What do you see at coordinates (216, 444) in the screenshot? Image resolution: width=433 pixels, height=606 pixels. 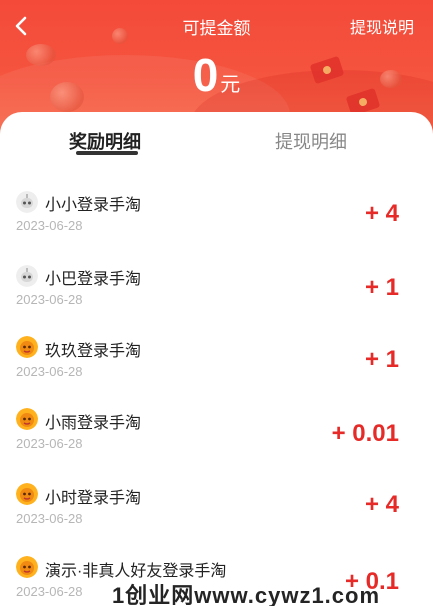 I see `list-item: 小雨登录手淘 2023-06-28 + 0.01` at bounding box center [216, 444].